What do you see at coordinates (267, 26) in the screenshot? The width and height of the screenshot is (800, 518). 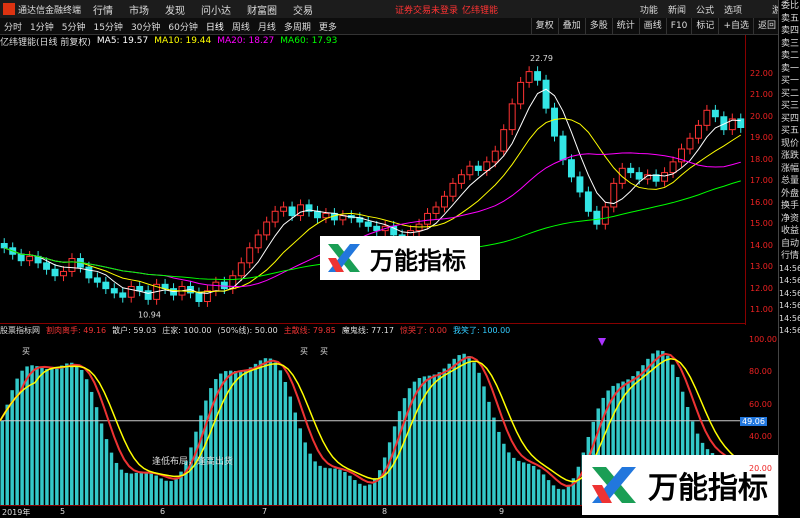 I see `period-month: 月线` at bounding box center [267, 26].